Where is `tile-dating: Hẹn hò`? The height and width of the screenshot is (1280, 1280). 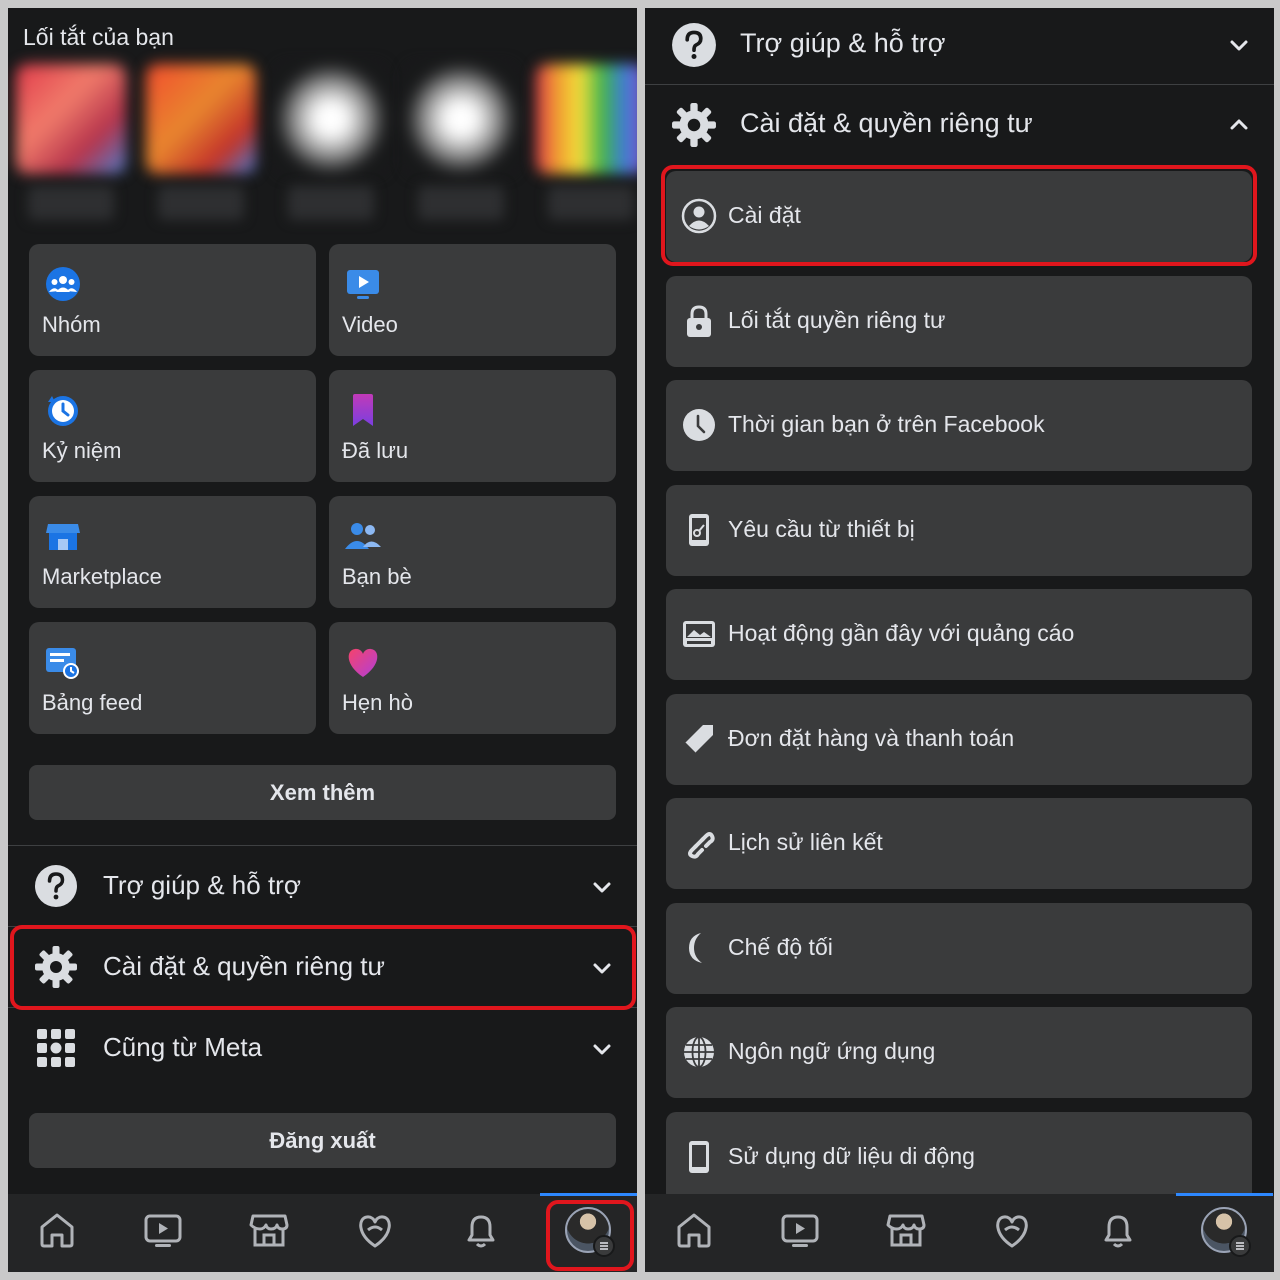
tile-dating: Hẹn hò is located at coordinates (472, 678).